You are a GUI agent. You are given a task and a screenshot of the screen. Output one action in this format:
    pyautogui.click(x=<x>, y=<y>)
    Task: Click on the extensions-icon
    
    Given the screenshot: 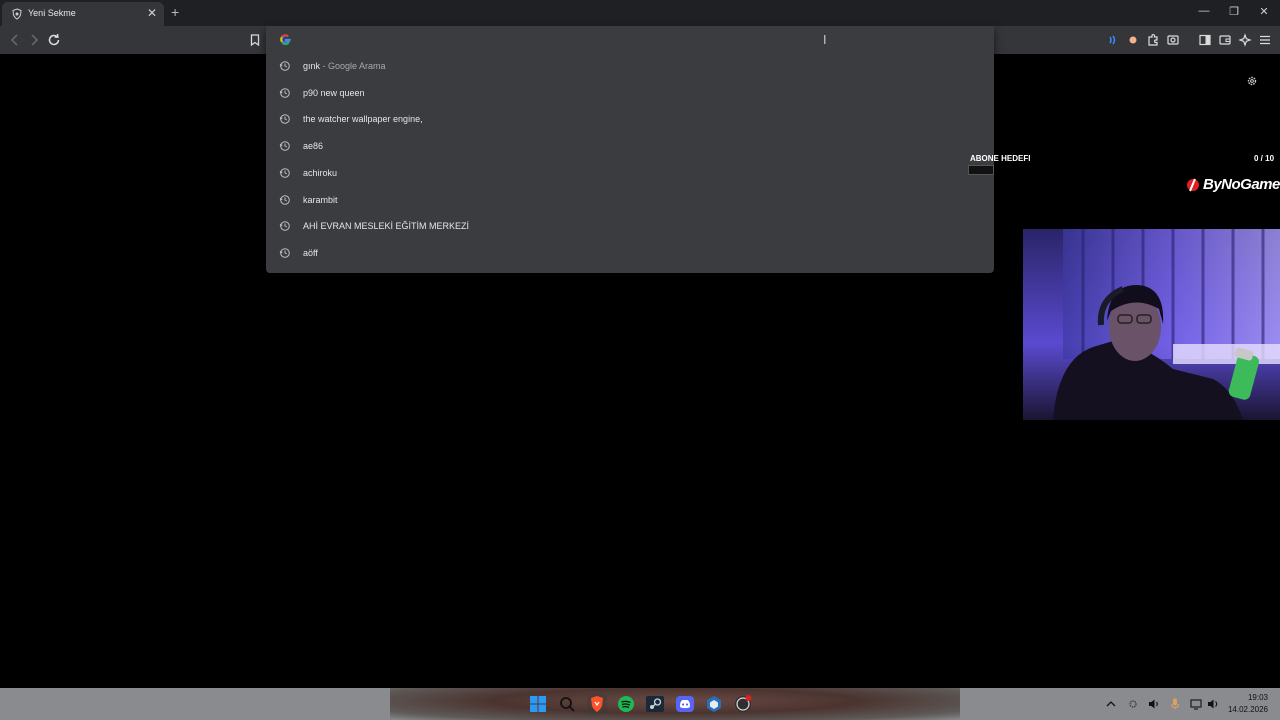 What is the action you would take?
    pyautogui.click(x=1153, y=40)
    